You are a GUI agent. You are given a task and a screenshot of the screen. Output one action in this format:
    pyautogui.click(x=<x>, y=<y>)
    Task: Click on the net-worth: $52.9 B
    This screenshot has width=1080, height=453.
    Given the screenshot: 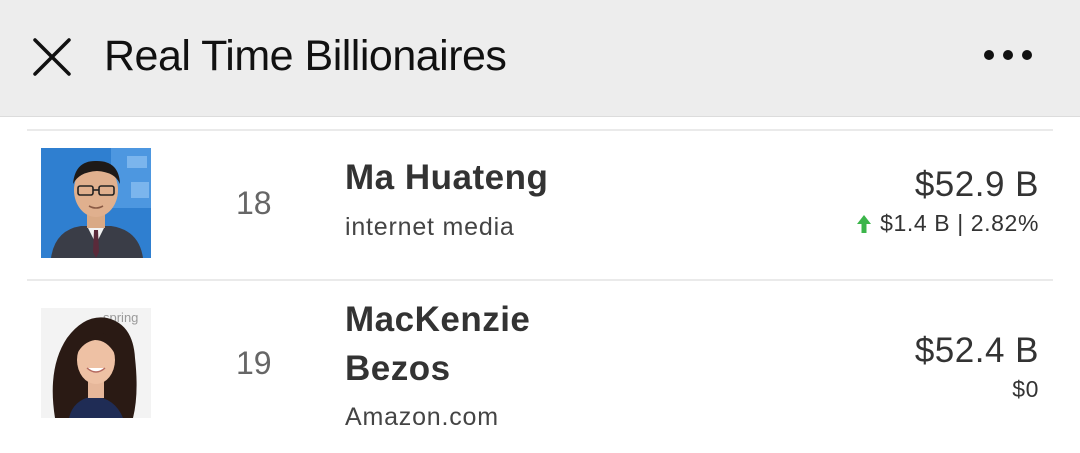 What is the action you would take?
    pyautogui.click(x=976, y=184)
    